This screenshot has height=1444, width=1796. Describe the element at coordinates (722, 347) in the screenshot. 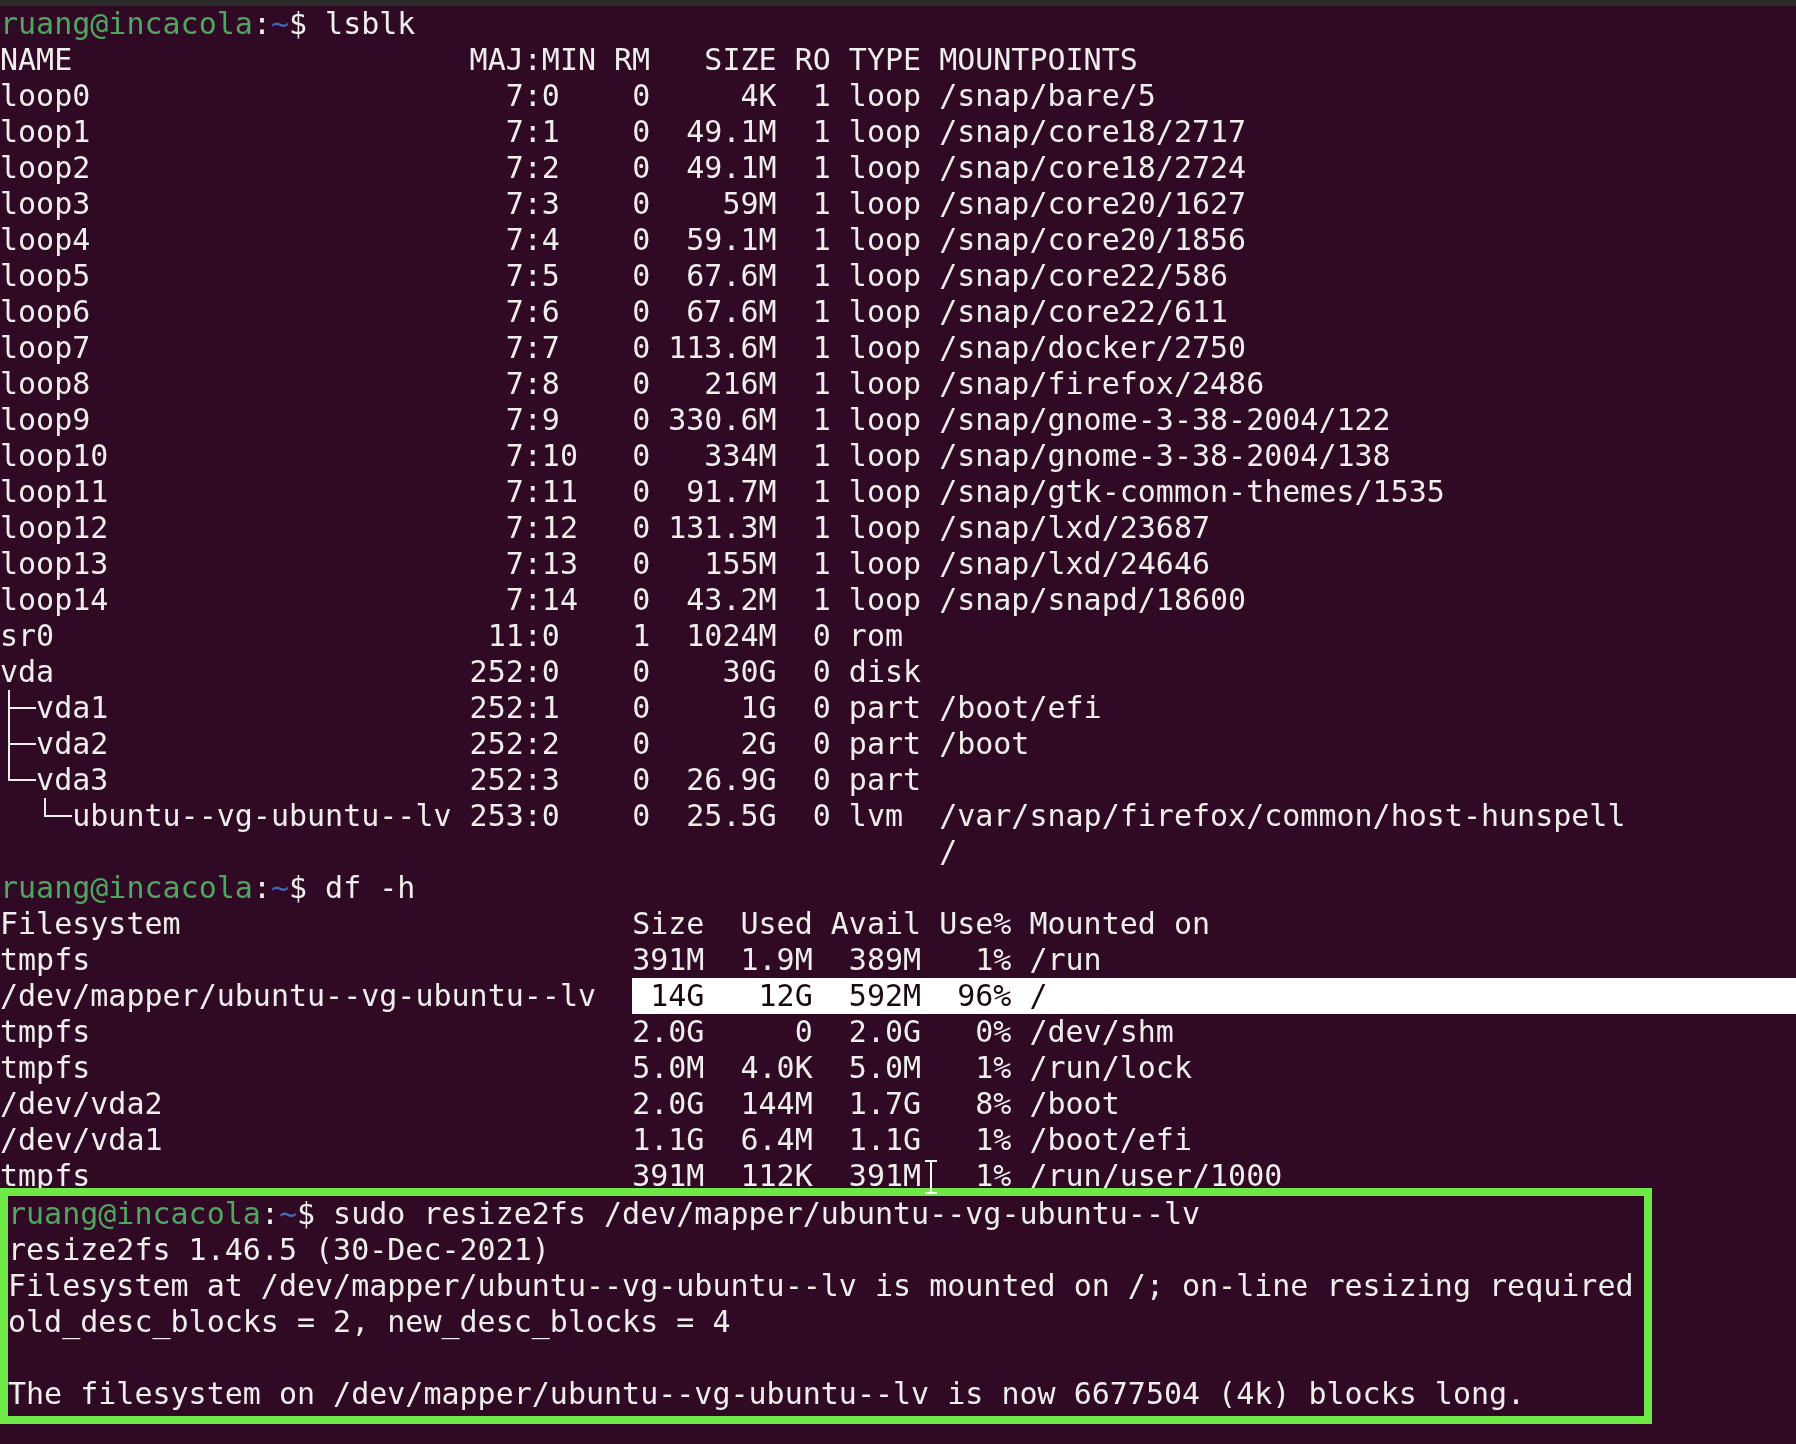

I see `table-cell: 113.6M` at that location.